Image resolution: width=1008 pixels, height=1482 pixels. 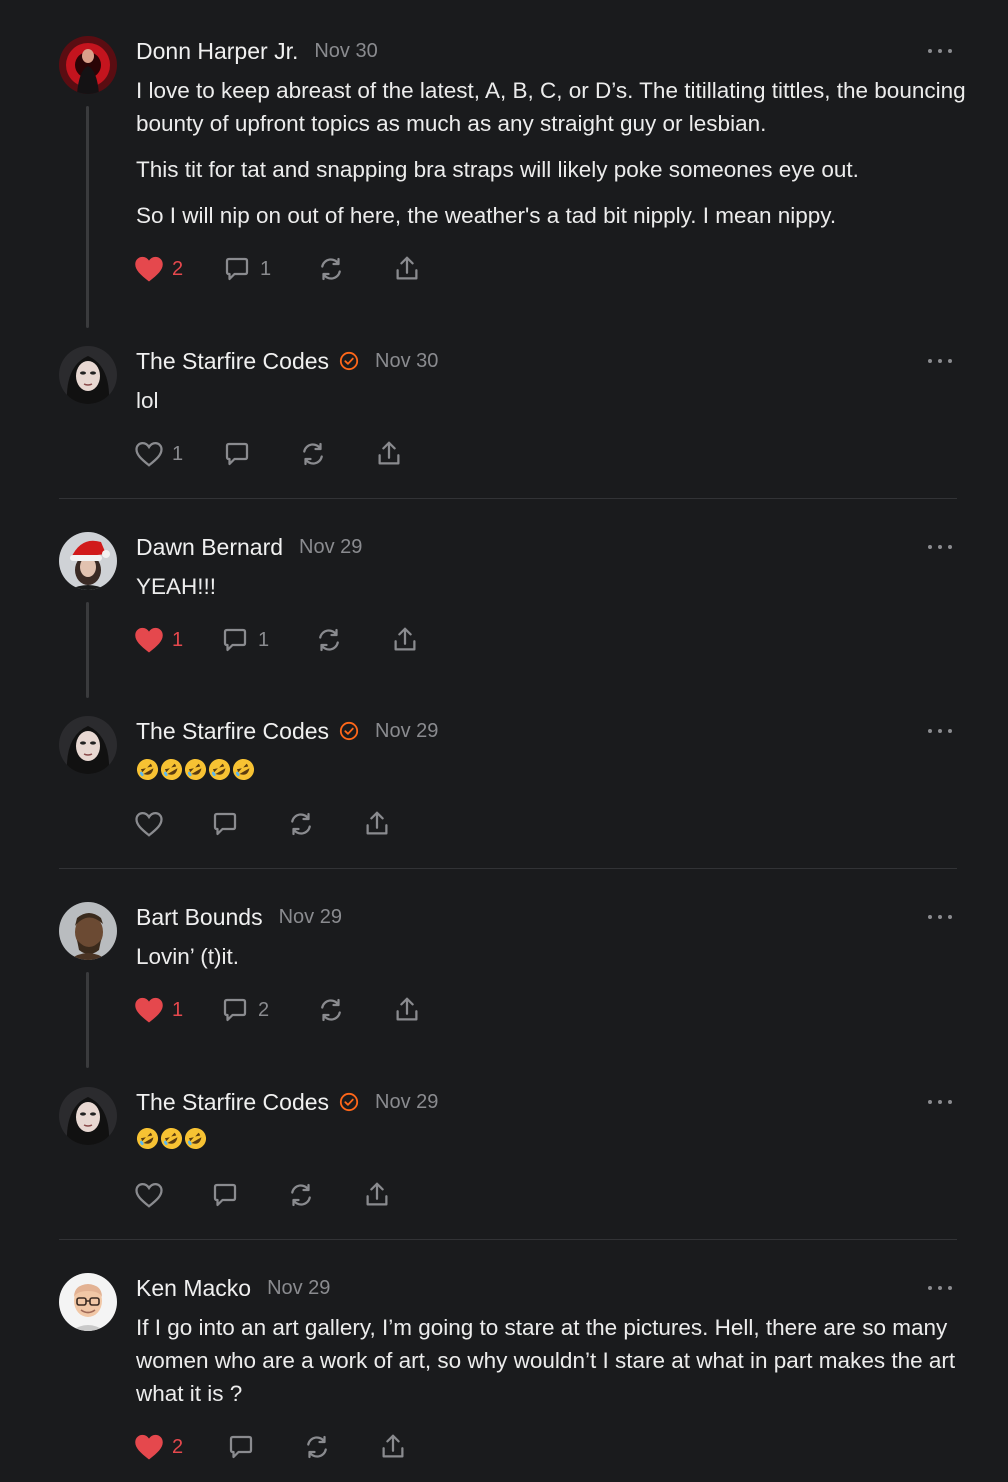 I want to click on comment-body: YEAH!!!, so click(x=551, y=593).